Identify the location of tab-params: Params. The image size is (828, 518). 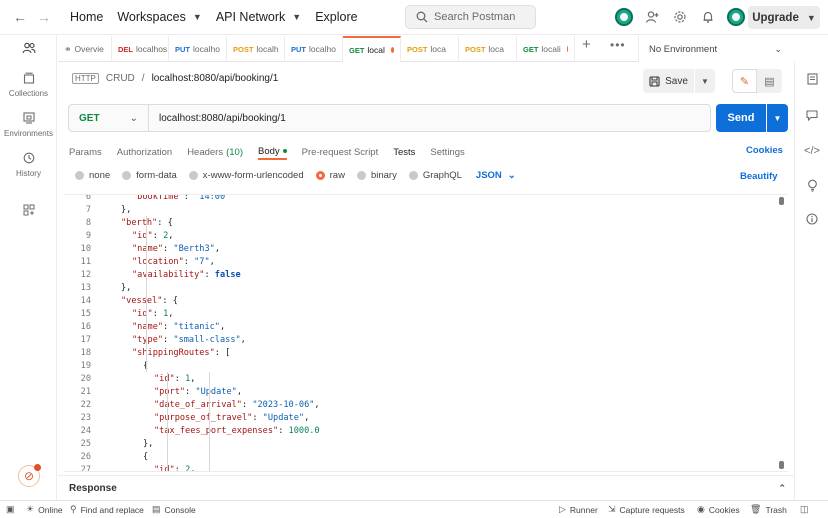
(85, 152).